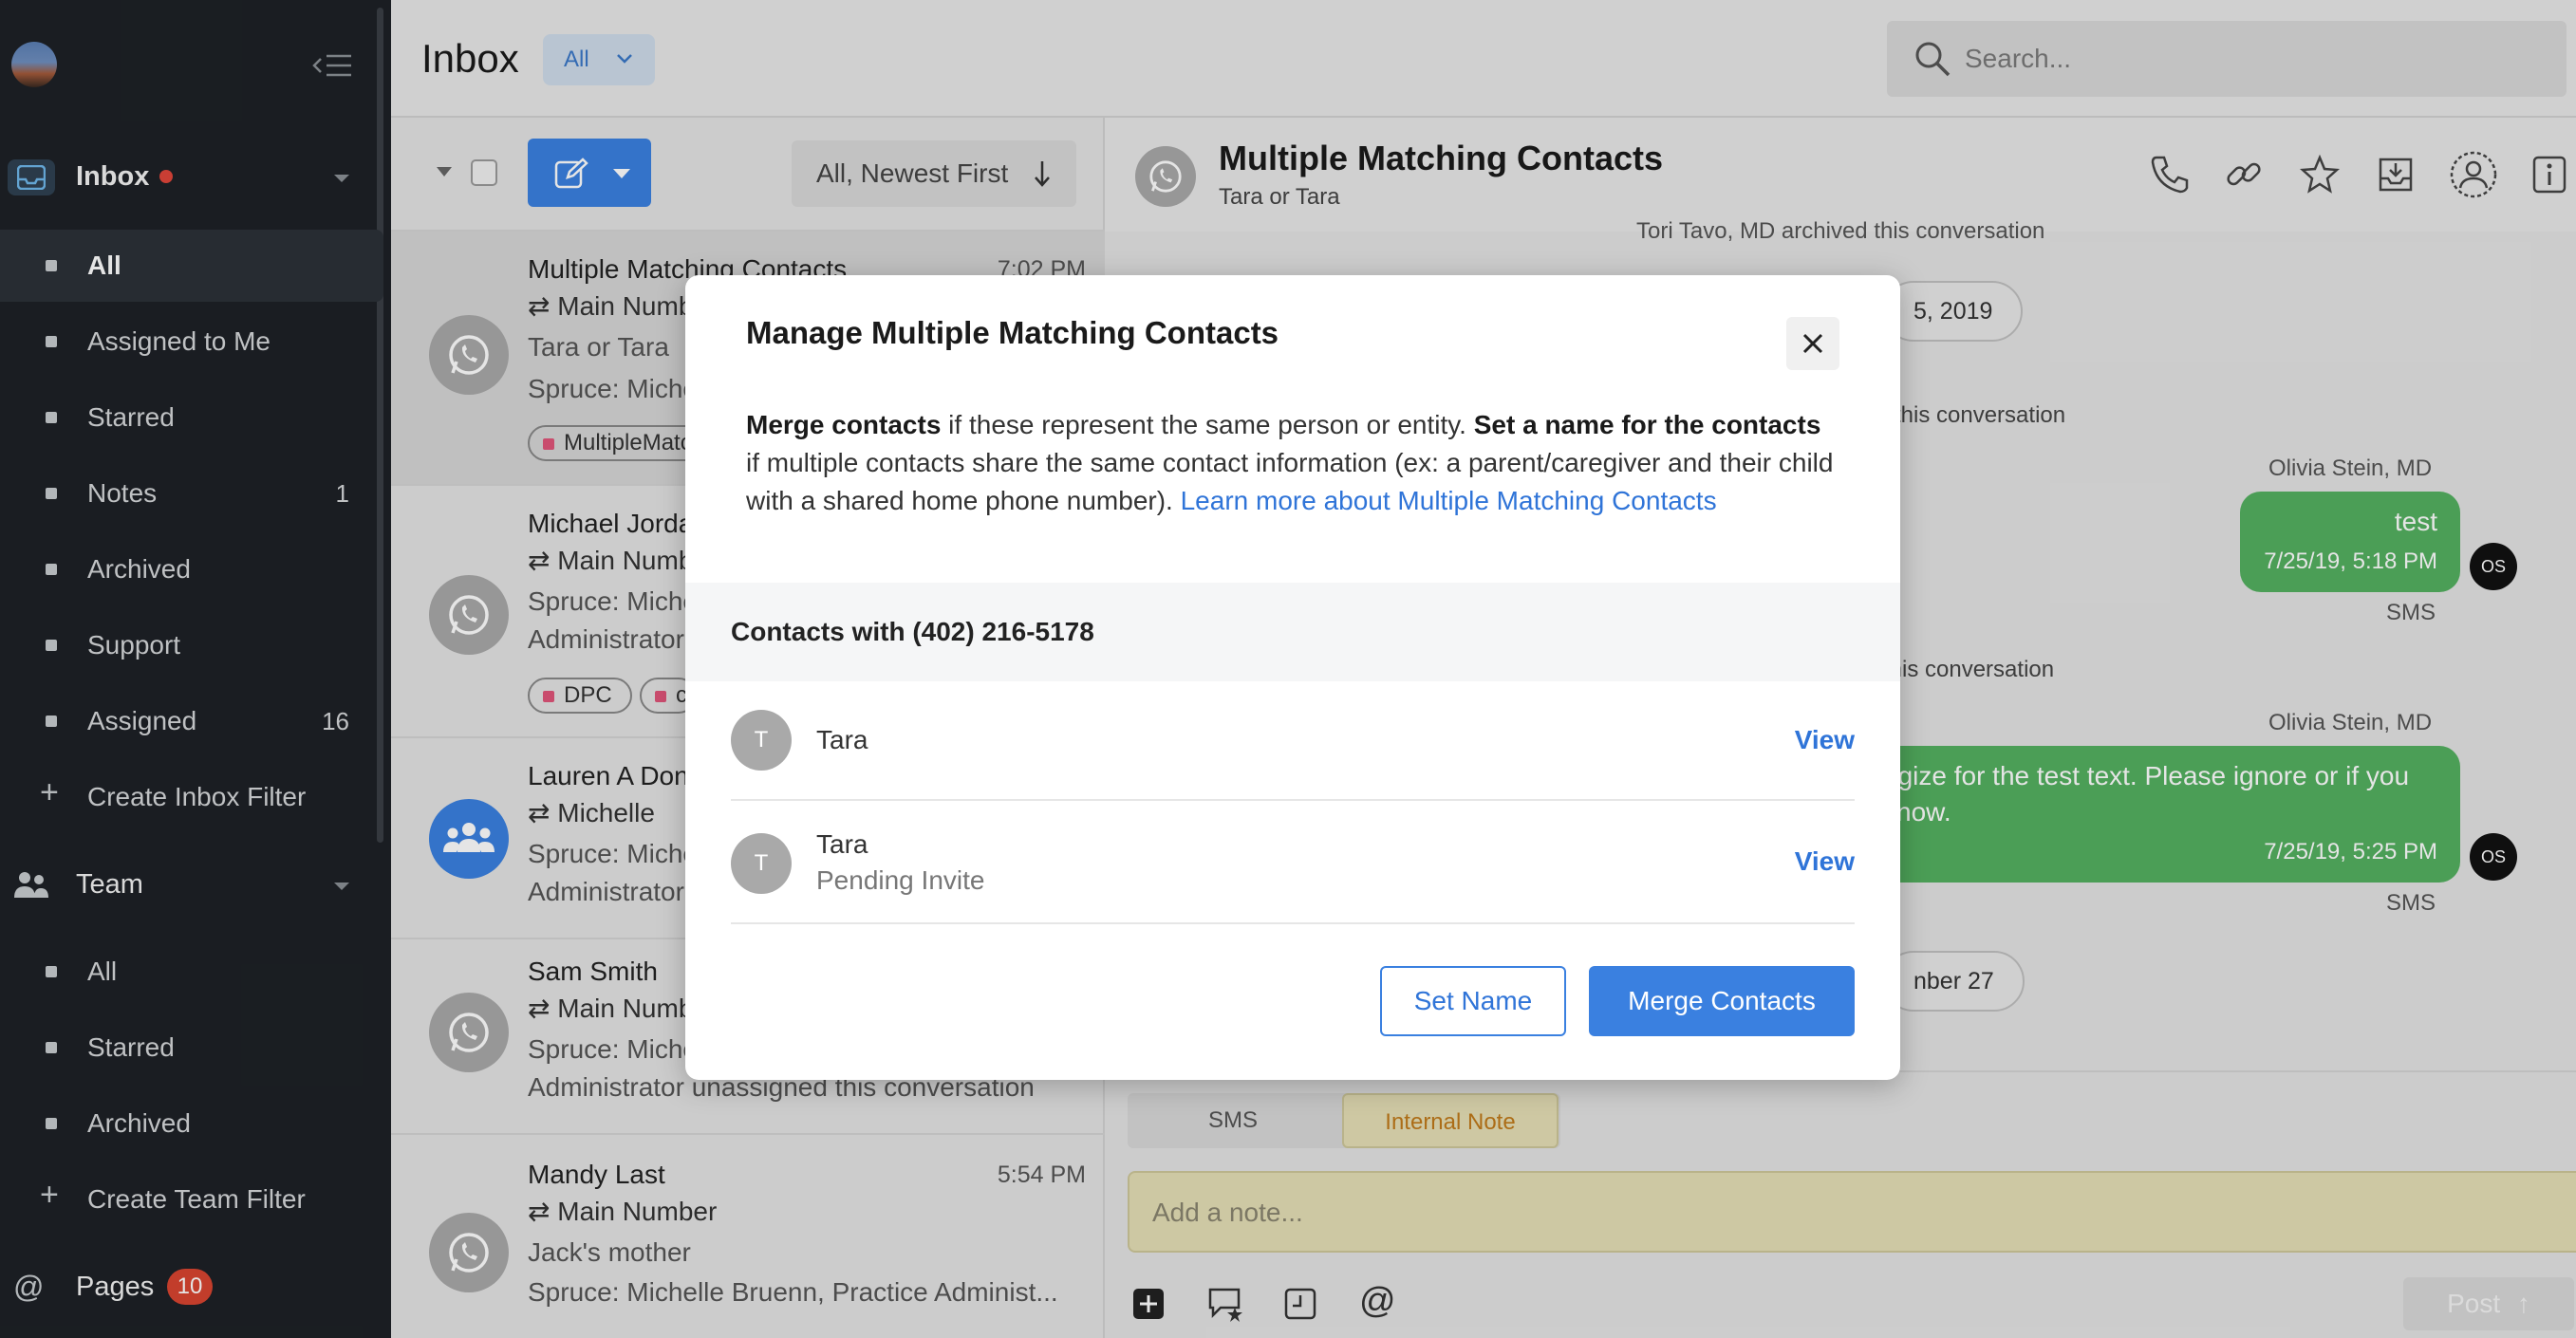 This screenshot has width=2576, height=1338. I want to click on desc-merge-bold: Merge contacts, so click(844, 424).